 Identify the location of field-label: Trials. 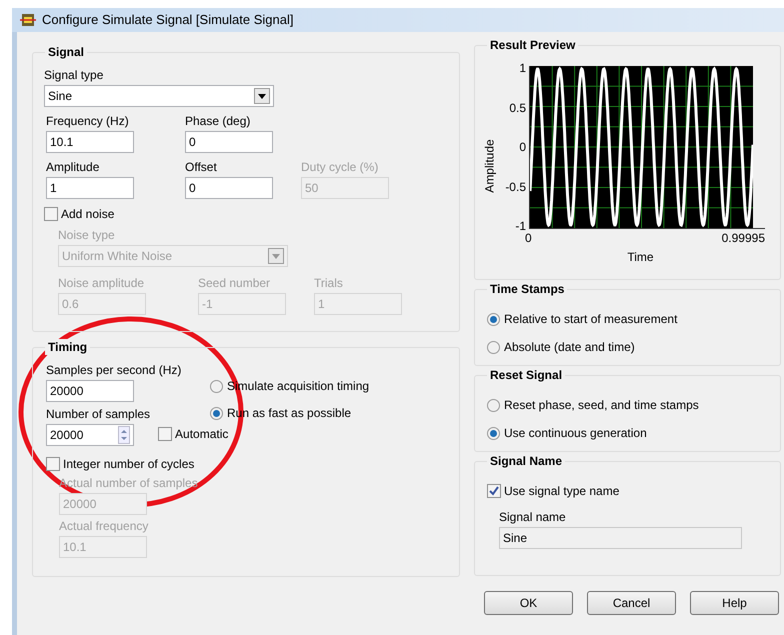
(329, 283).